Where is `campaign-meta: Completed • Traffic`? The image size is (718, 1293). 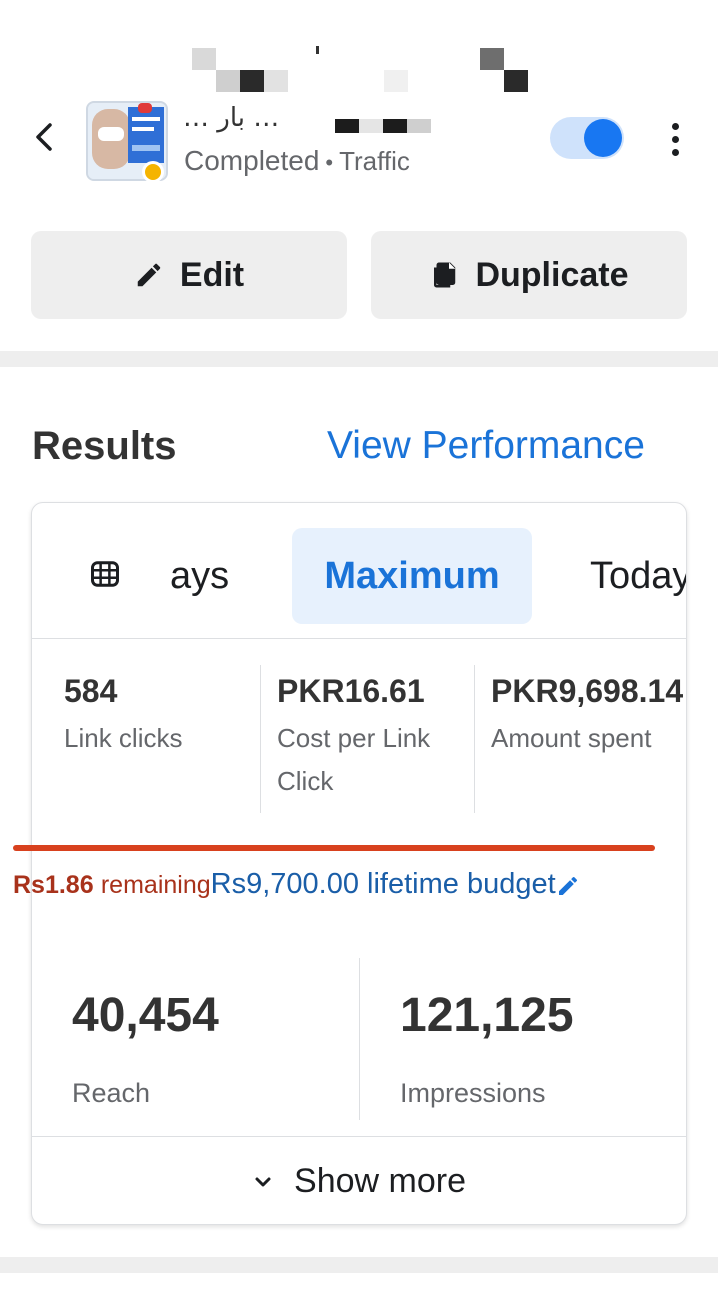 campaign-meta: Completed • Traffic is located at coordinates (297, 161).